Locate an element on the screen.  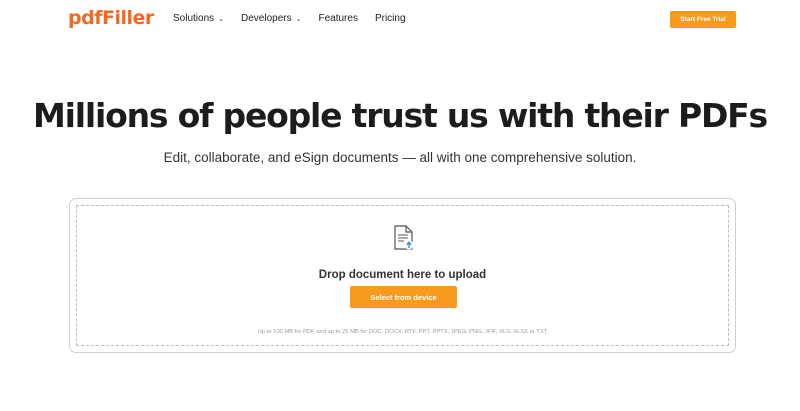
nav-item-label: Pricing is located at coordinates (390, 18).